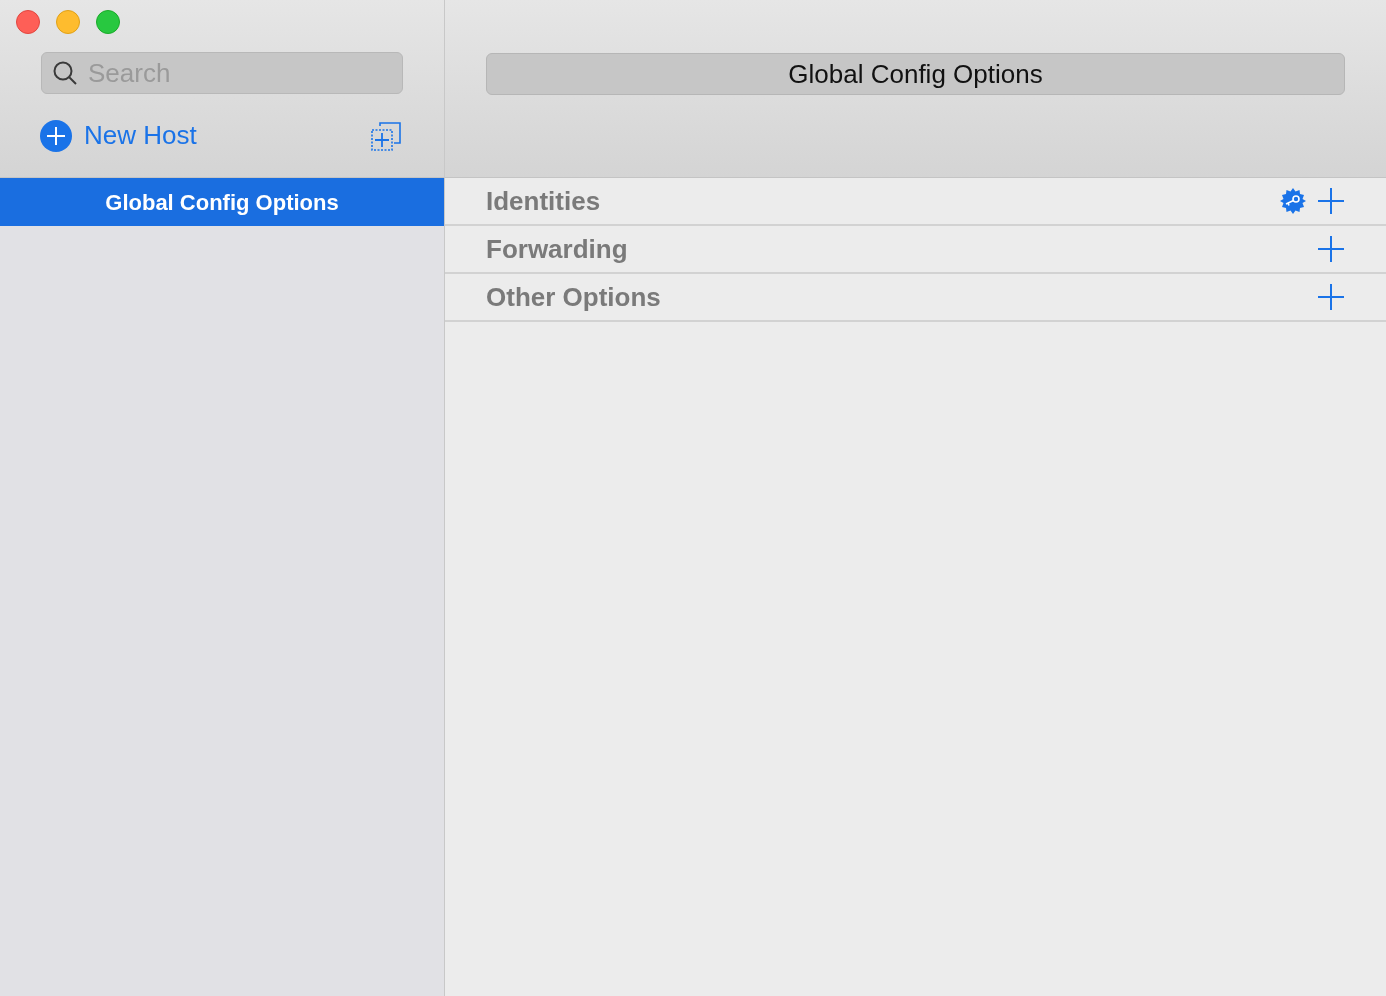 This screenshot has width=1386, height=996. What do you see at coordinates (118, 135) in the screenshot?
I see `new-host-button: New Host` at bounding box center [118, 135].